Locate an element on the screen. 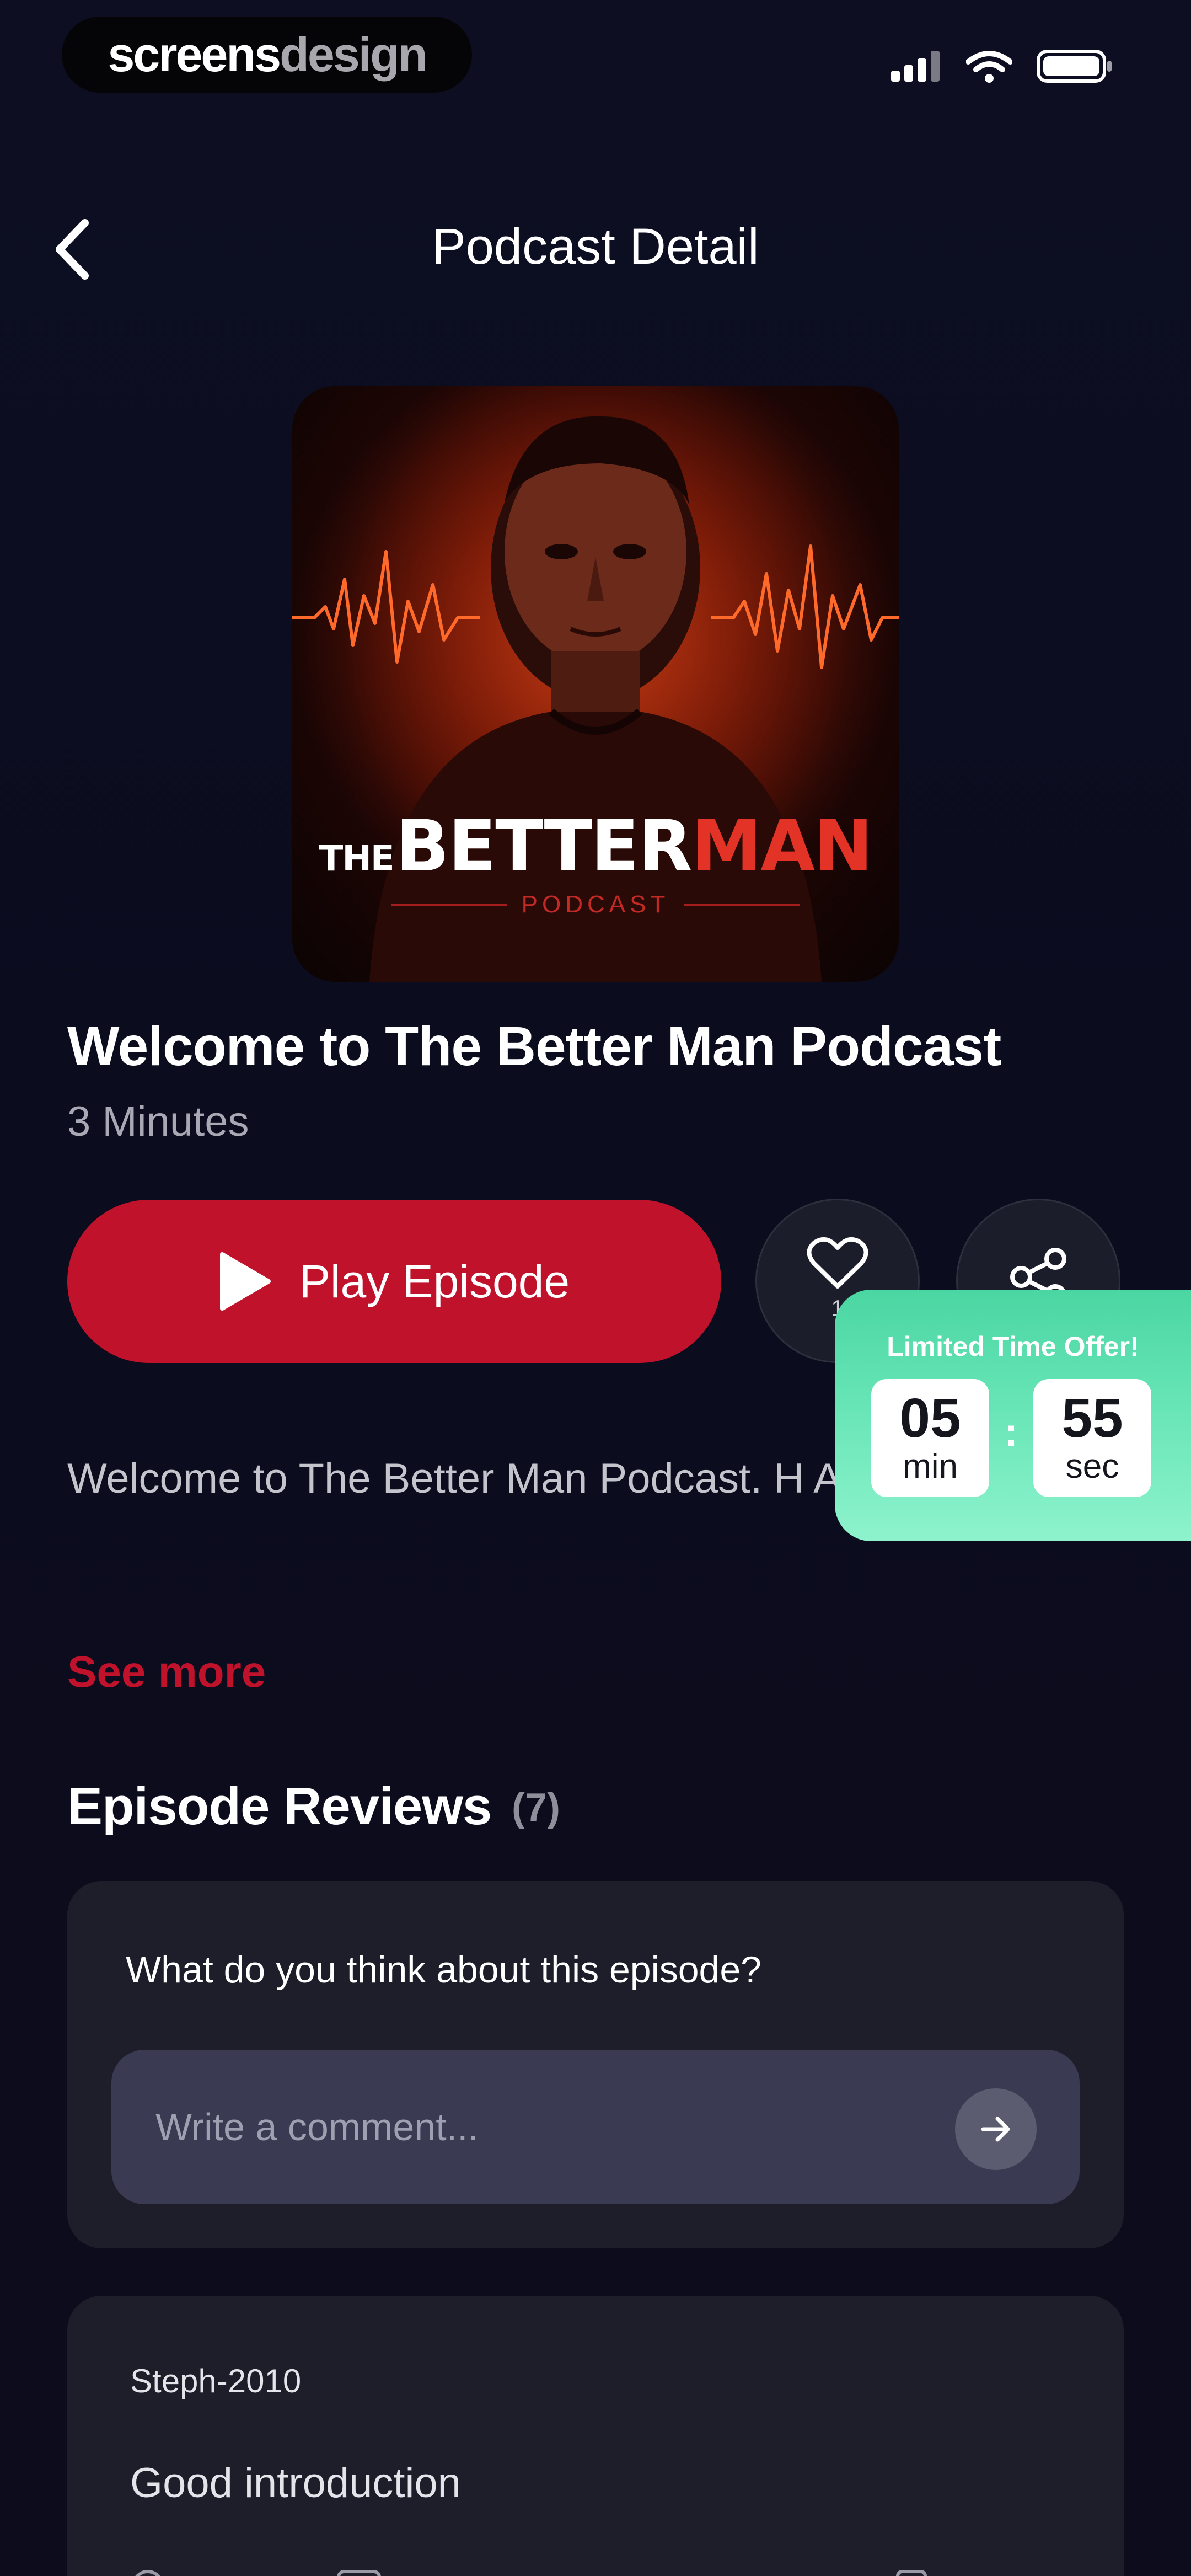 The width and height of the screenshot is (1191, 2576). cover-subtitle: PODCAST is located at coordinates (595, 904).